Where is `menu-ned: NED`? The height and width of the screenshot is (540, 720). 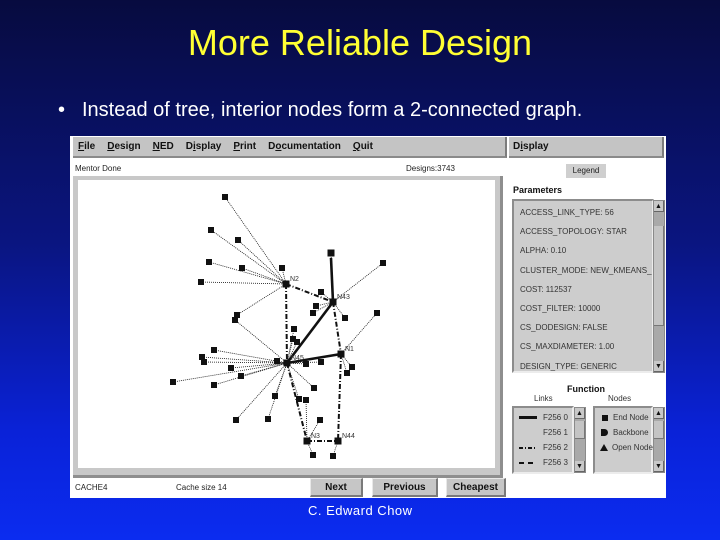 menu-ned: NED is located at coordinates (163, 146).